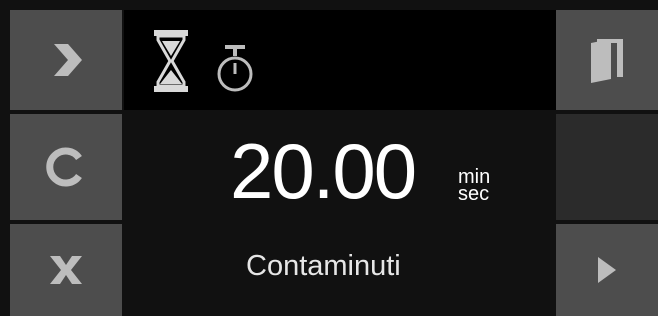 The image size is (658, 316). What do you see at coordinates (474, 194) in the screenshot?
I see `unit-seconds: sec` at bounding box center [474, 194].